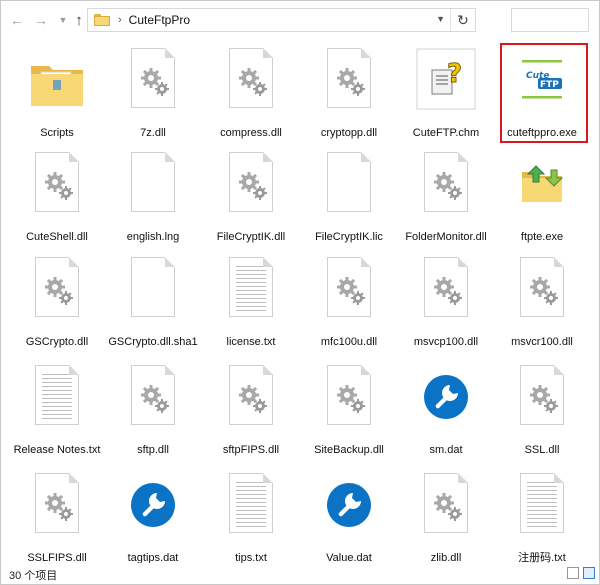 The width and height of the screenshot is (600, 585). Describe the element at coordinates (349, 237) in the screenshot. I see `file-name: FileCryptIK.lic` at that location.